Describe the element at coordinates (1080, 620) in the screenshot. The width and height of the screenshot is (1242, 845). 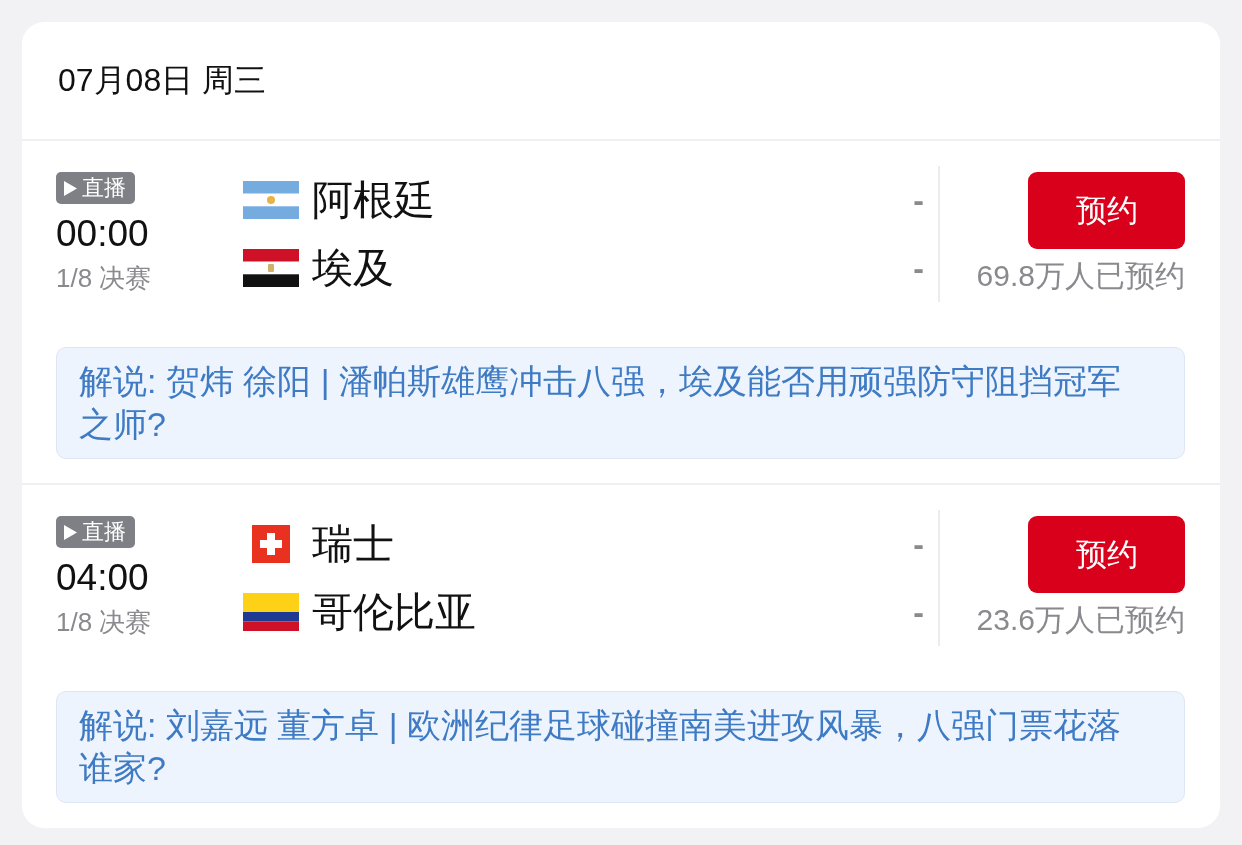
I see `reservation-count: 23.6万人已预约` at that location.